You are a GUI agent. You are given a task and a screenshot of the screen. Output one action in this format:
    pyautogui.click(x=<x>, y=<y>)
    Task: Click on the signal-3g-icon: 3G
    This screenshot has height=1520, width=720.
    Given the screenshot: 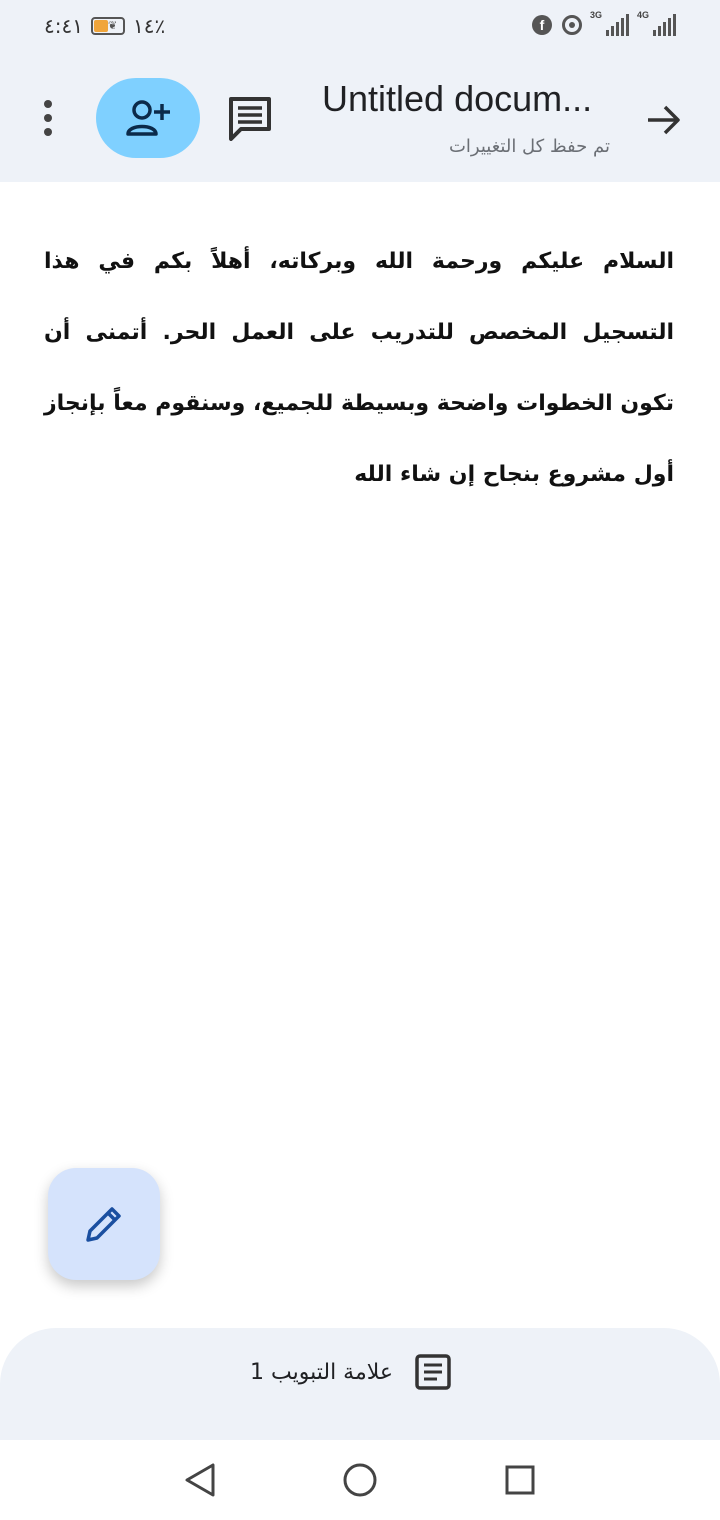 What is the action you would take?
    pyautogui.click(x=609, y=23)
    